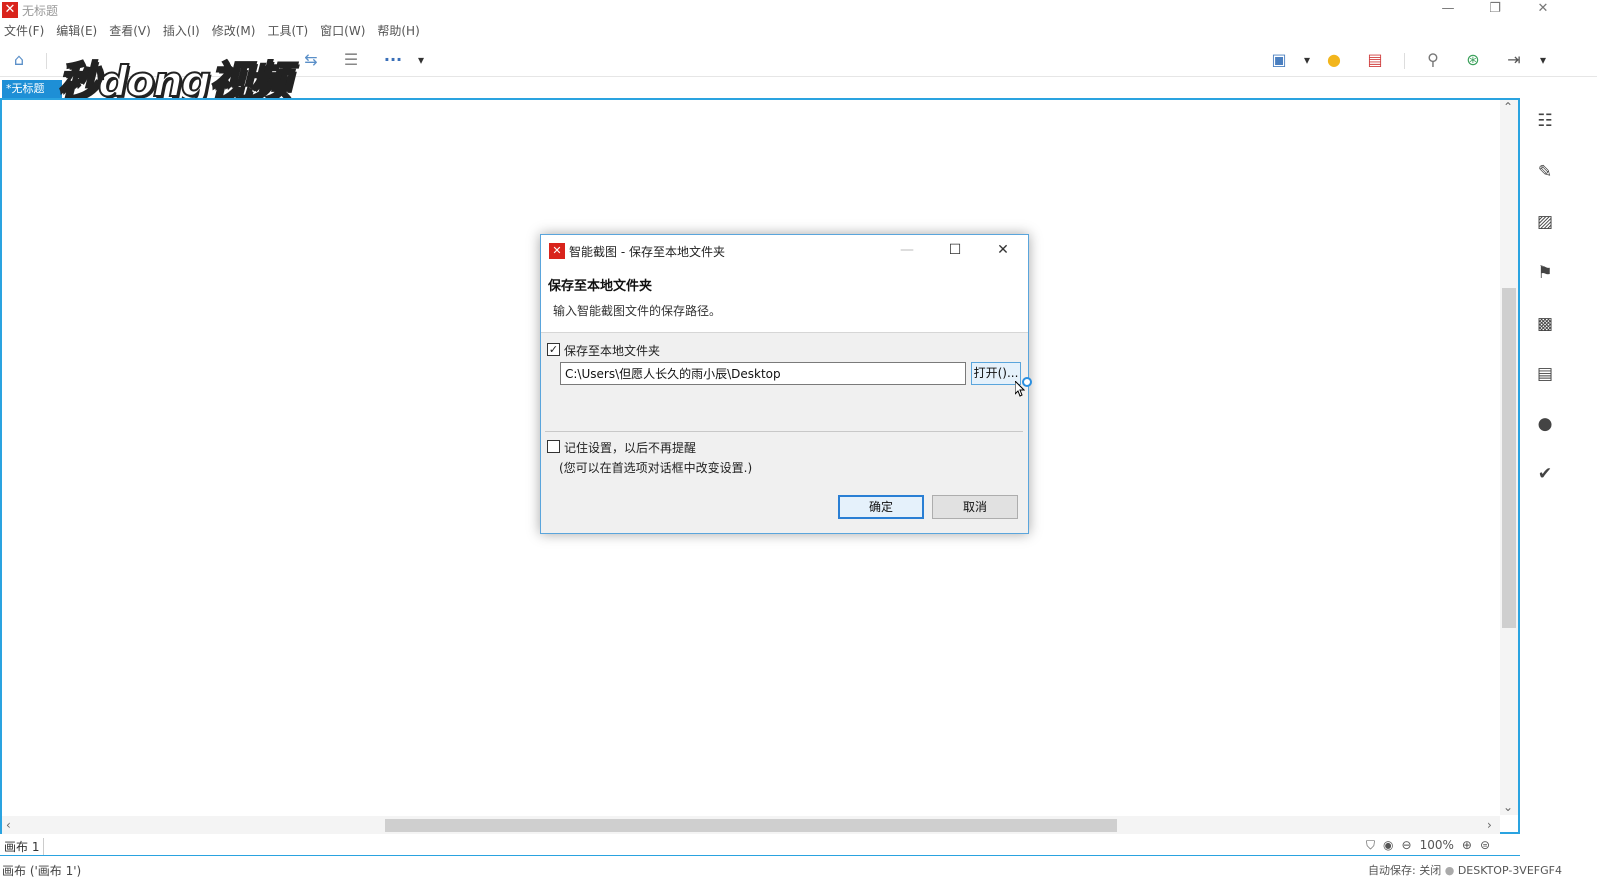  What do you see at coordinates (130, 31) in the screenshot?
I see `menu-view: 查看(V)` at bounding box center [130, 31].